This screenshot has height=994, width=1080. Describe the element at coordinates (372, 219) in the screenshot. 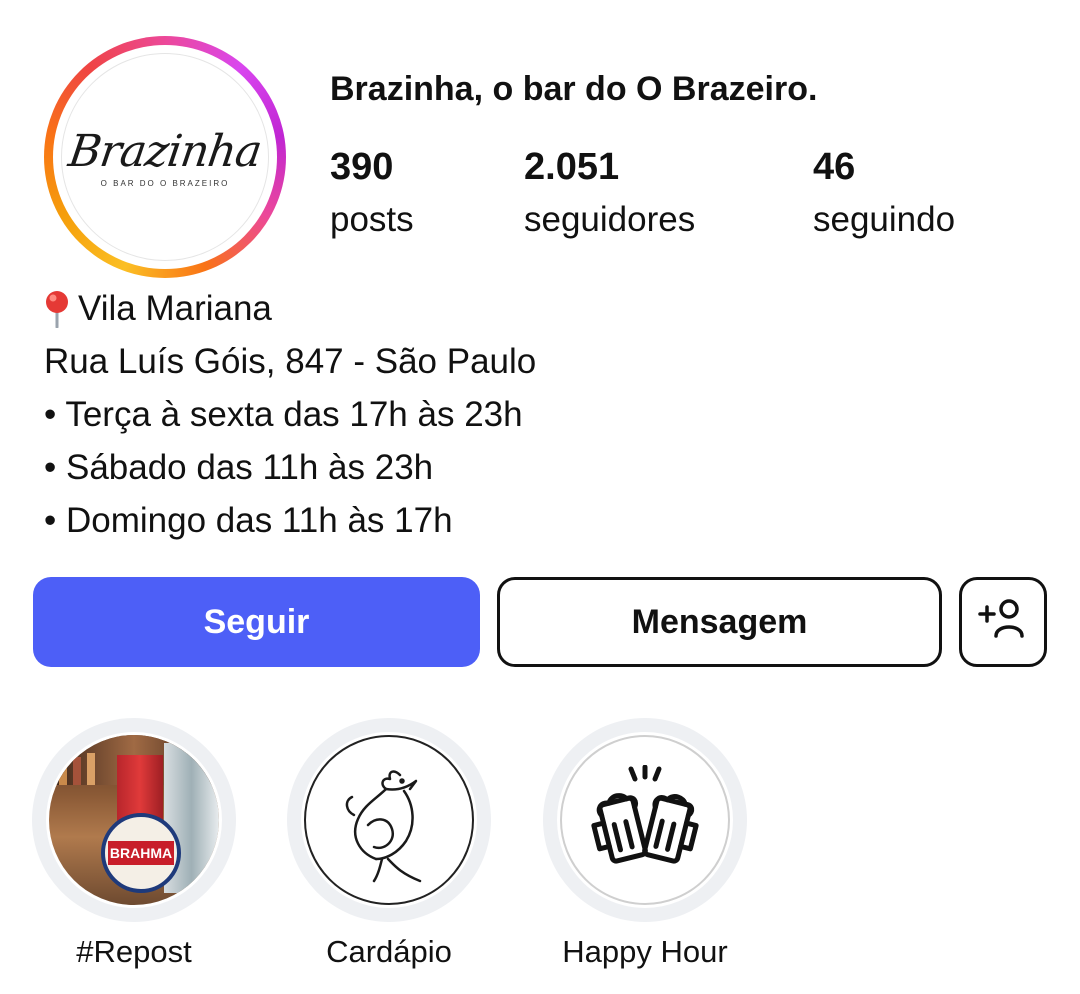

I see `stat-posts-label: posts` at that location.